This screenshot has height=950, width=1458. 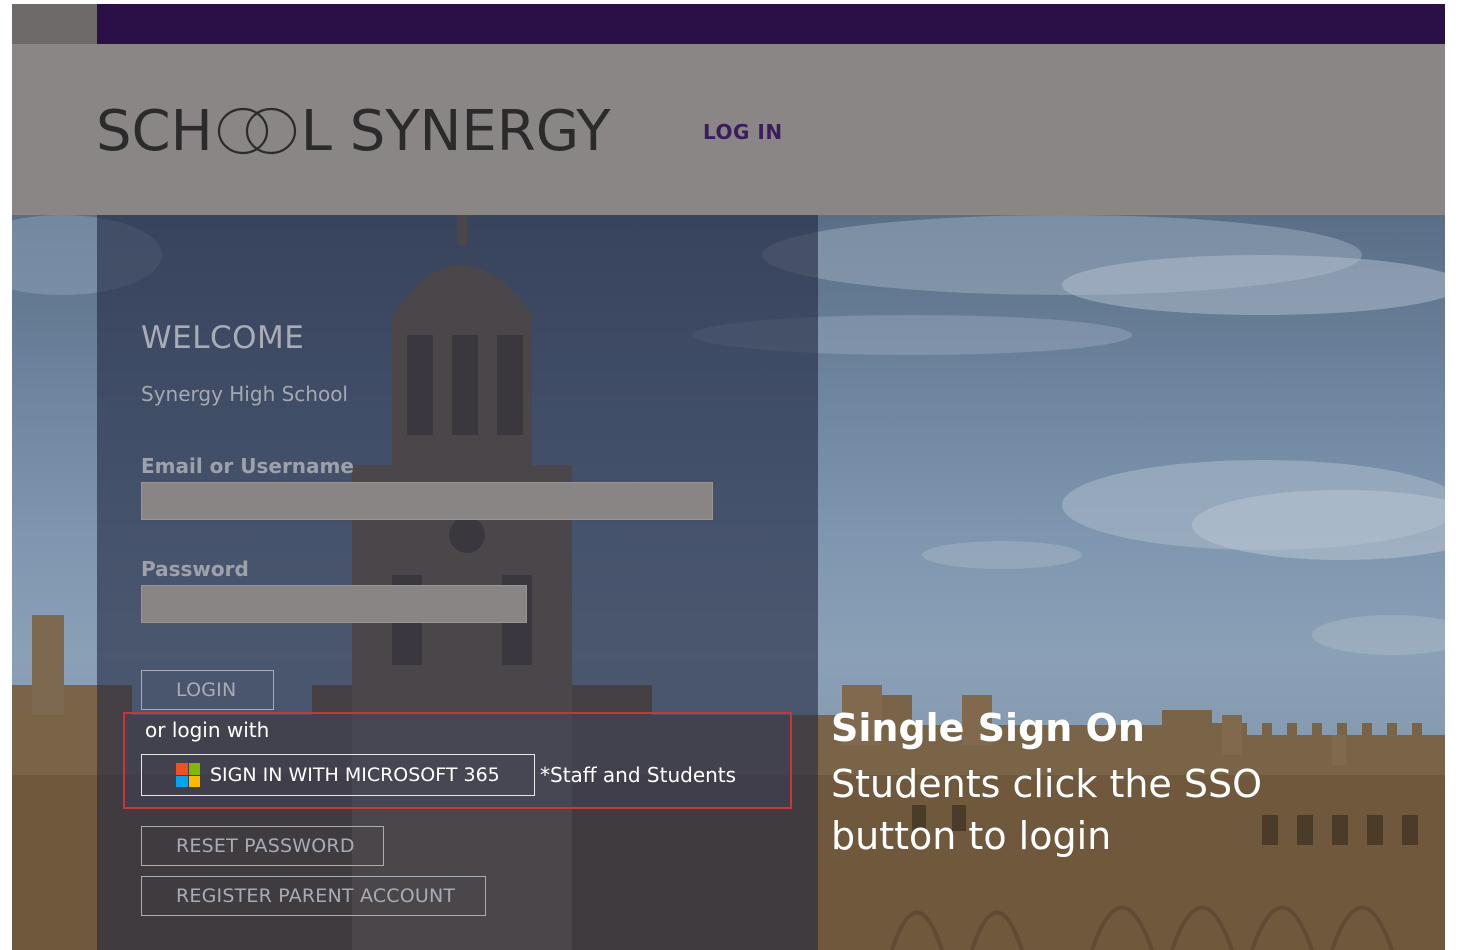 I want to click on login-button: LOGIN, so click(x=207, y=690).